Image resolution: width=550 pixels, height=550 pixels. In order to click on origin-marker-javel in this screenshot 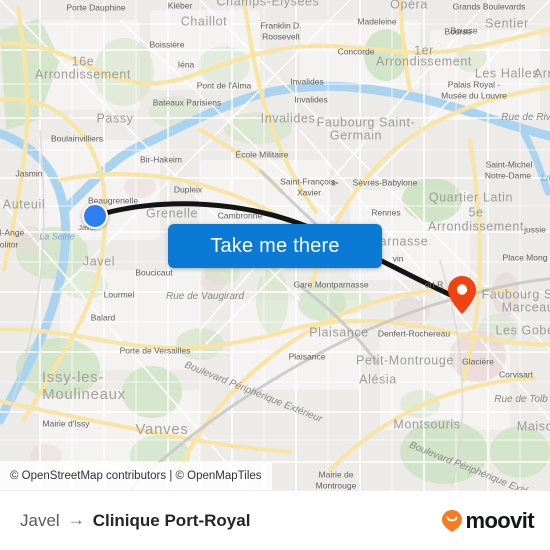, I will do `click(95, 216)`.